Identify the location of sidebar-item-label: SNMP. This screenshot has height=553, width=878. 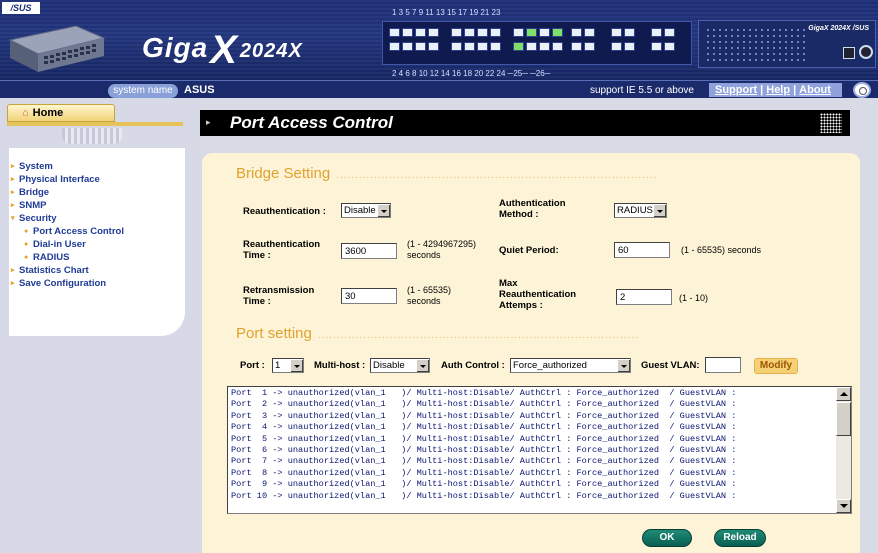
(33, 205).